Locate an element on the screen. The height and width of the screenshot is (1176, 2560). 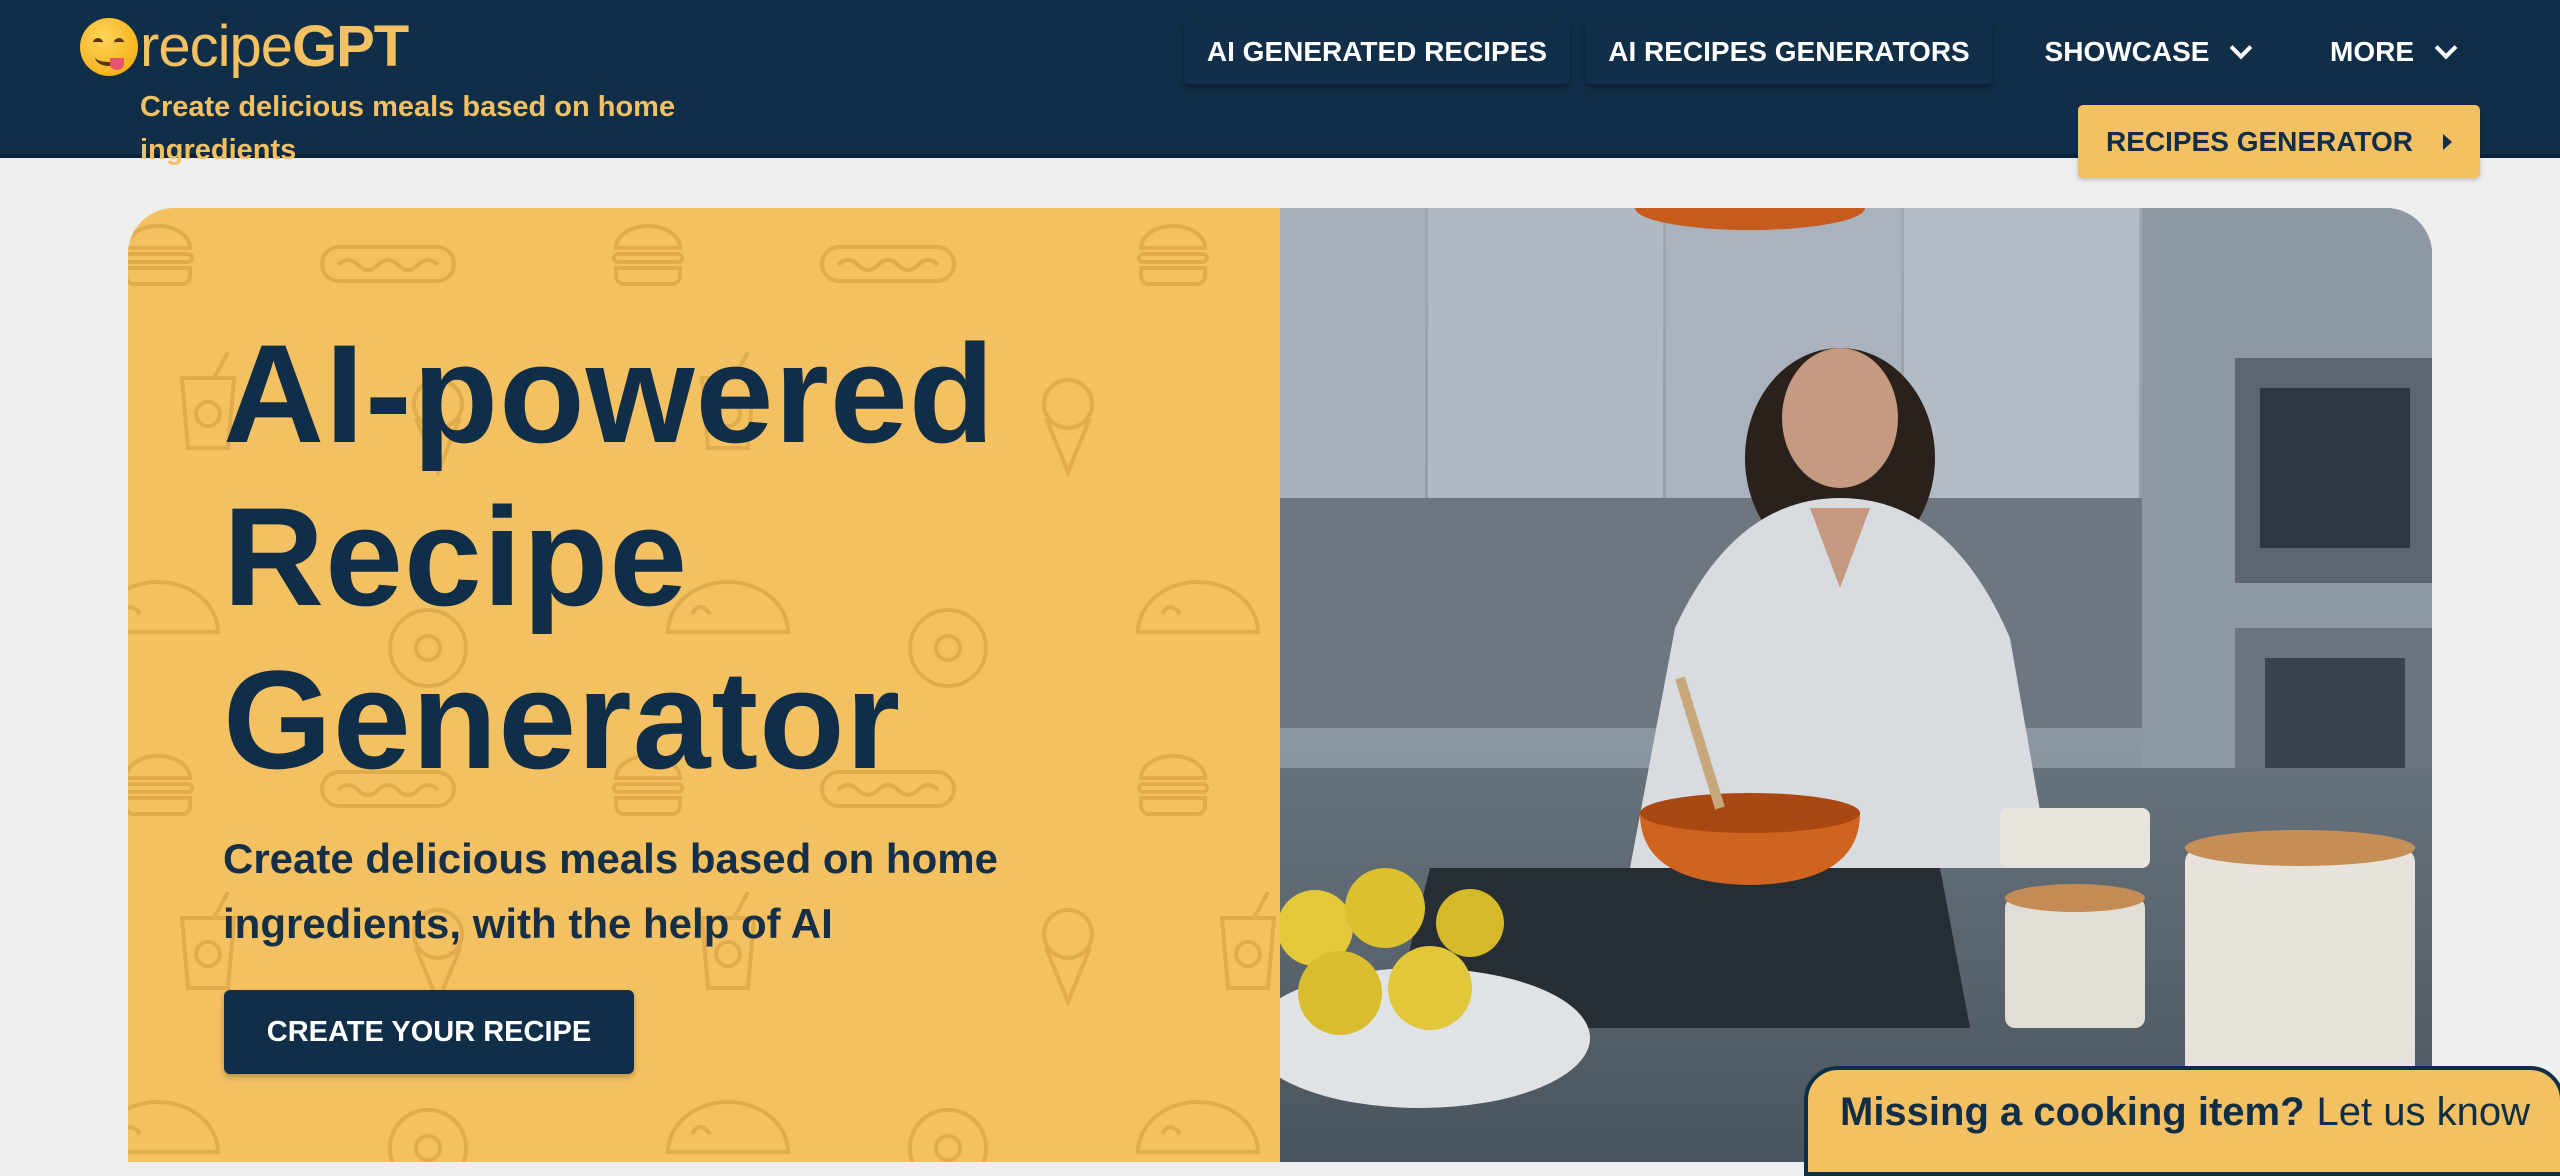
nav-ai-generated-recipes: AI GENERATED RECIPES is located at coordinates (1377, 52).